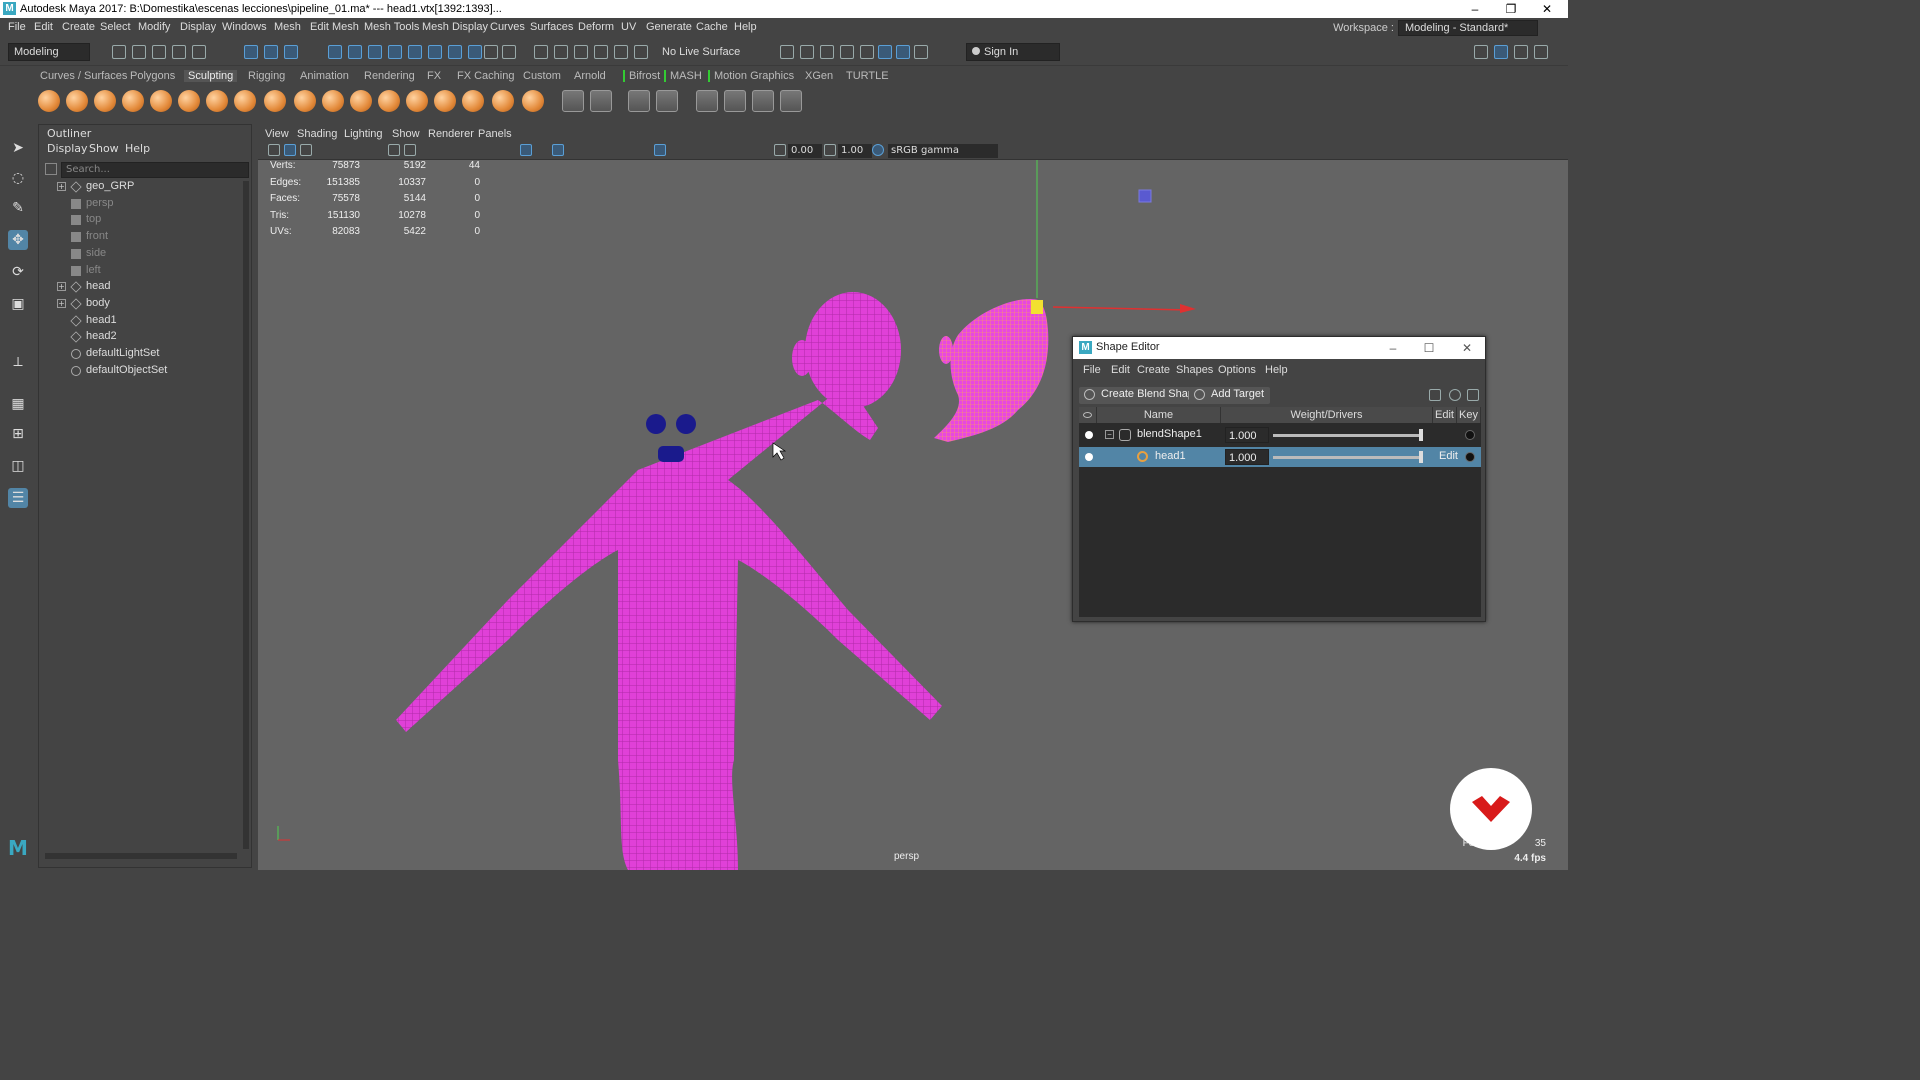 The image size is (1920, 1080). I want to click on teeth-mesh, so click(671, 454).